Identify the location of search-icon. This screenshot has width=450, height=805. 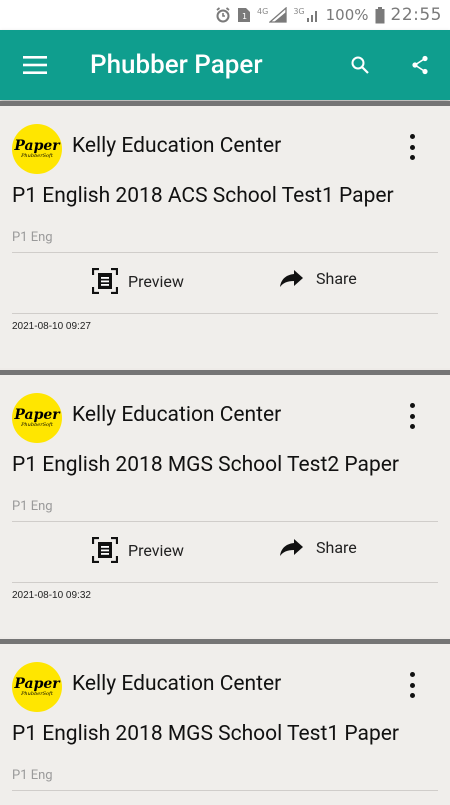
(360, 65).